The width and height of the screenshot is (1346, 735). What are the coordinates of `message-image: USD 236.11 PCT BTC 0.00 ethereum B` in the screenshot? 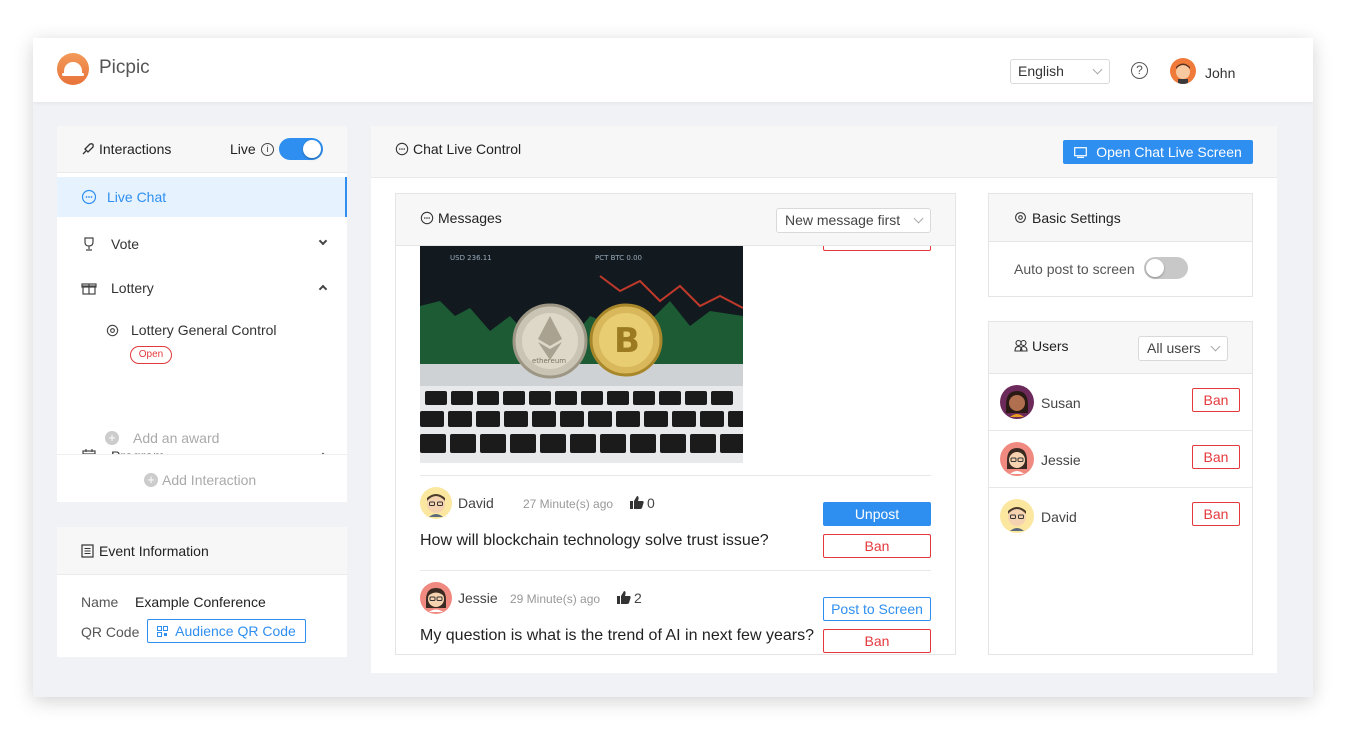 It's located at (581, 354).